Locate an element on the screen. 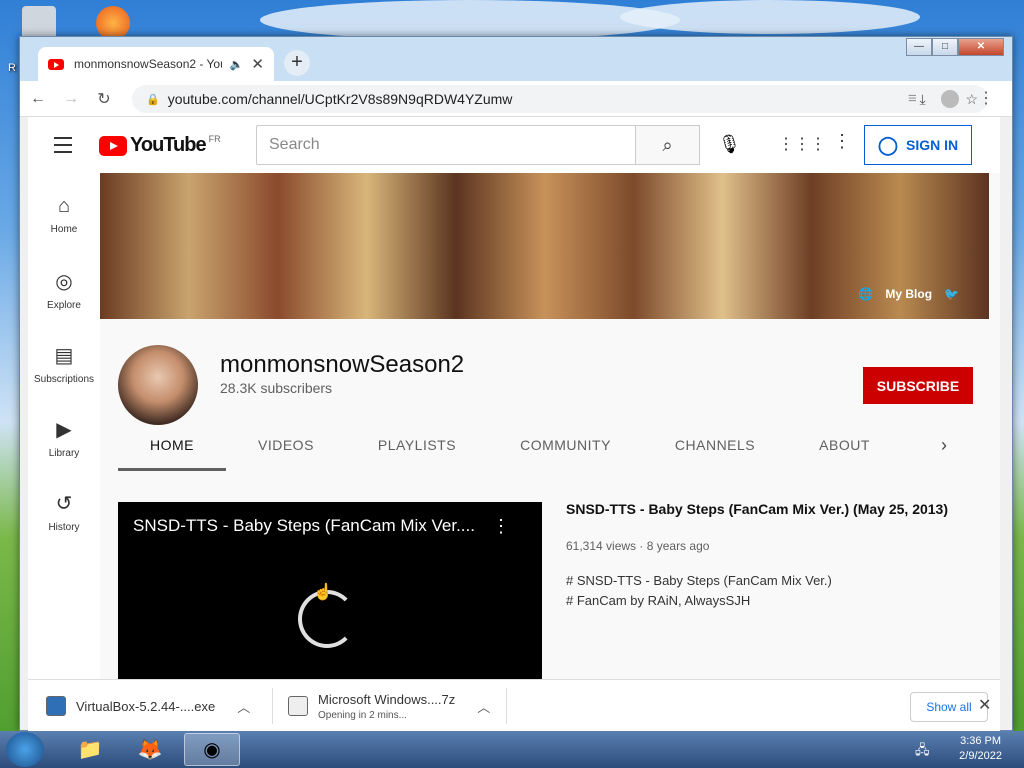 The height and width of the screenshot is (768, 1024). channel-avatar is located at coordinates (158, 385).